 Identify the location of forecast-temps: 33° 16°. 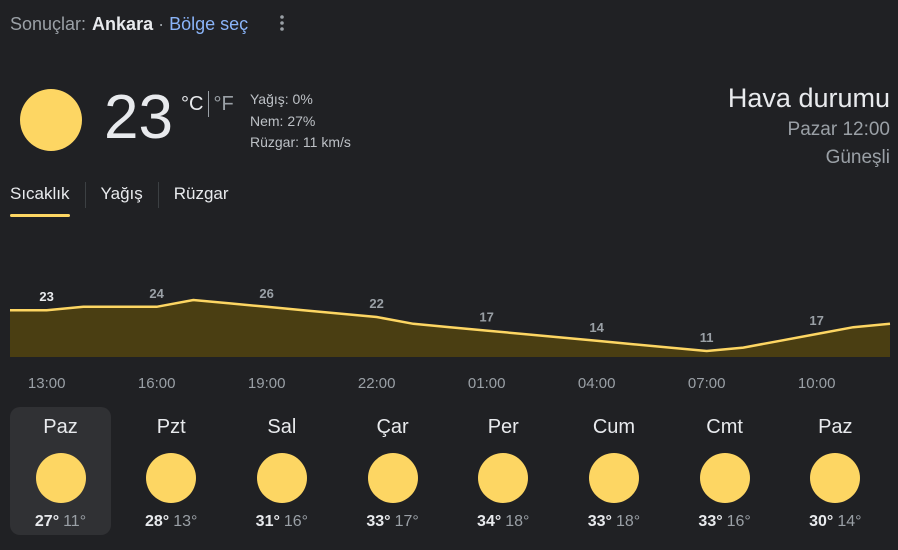
(724, 522).